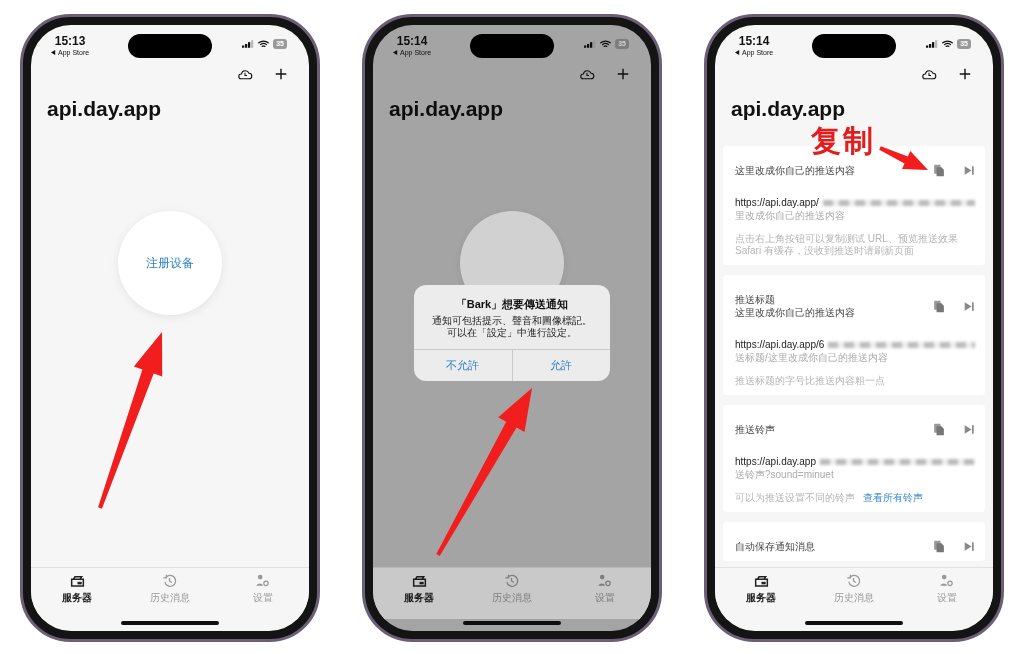  Describe the element at coordinates (903, 158) in the screenshot. I see `annotation-arrow` at that location.